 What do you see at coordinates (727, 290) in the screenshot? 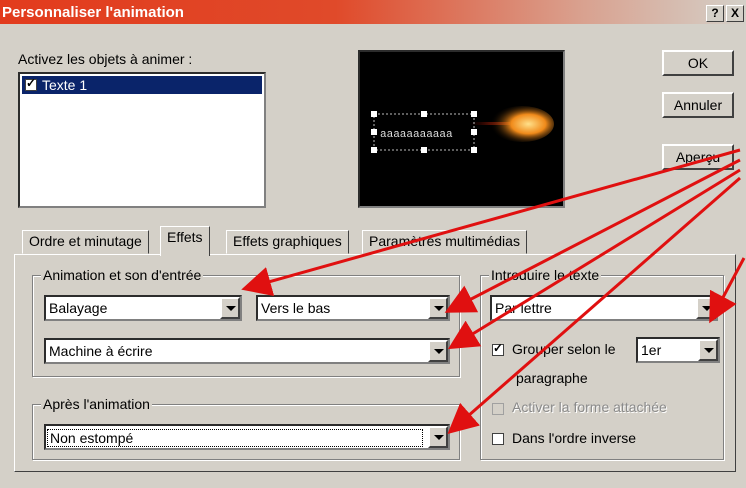
I see `arrow-to-text-mode` at bounding box center [727, 290].